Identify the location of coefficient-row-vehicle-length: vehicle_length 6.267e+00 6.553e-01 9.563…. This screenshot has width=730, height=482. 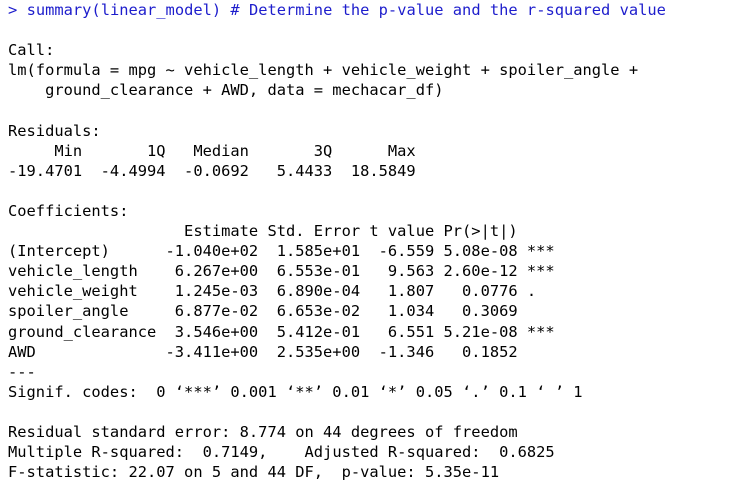
(281, 271).